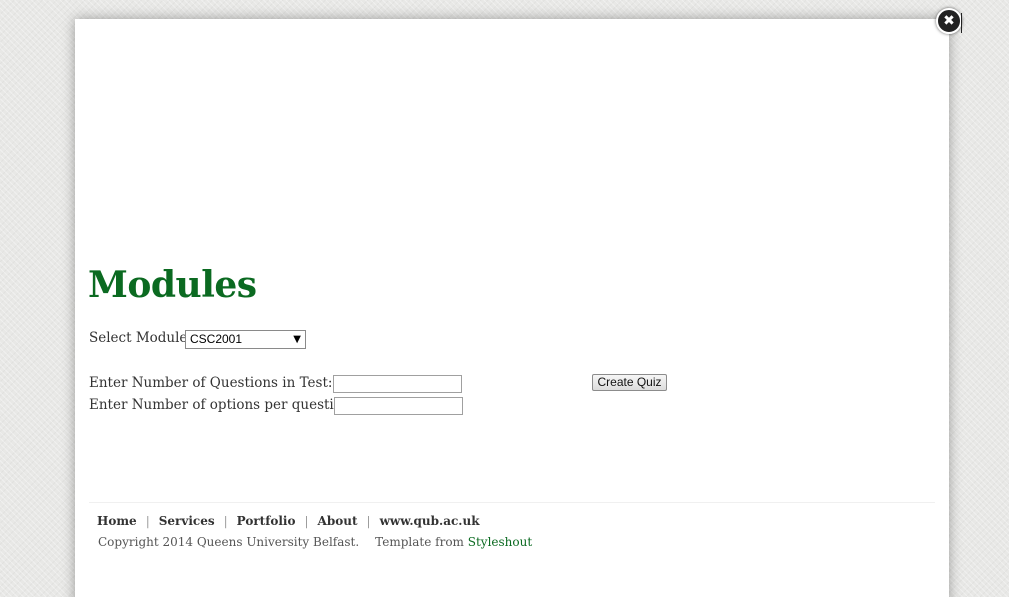  I want to click on close-icon: ✖, so click(949, 21).